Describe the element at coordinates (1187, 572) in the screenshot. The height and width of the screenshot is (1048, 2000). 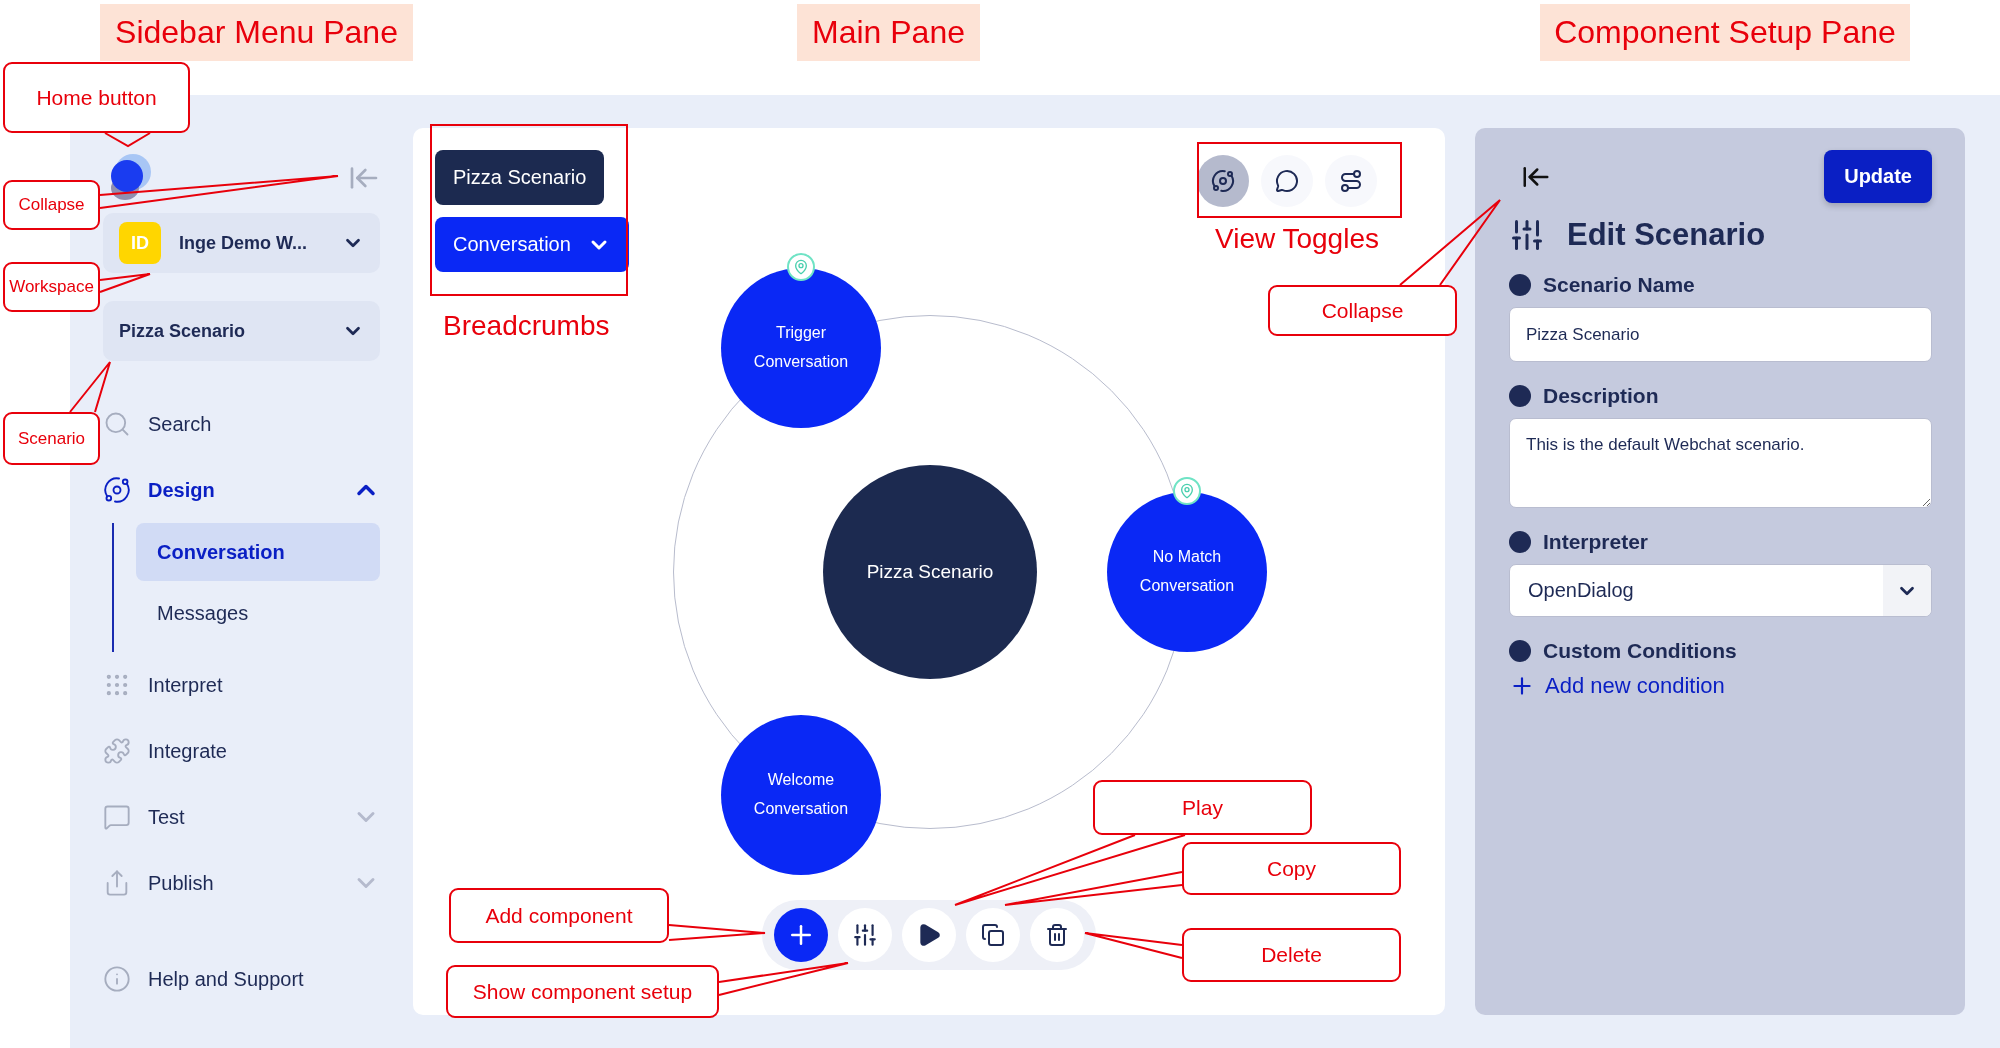
I see `conversation-node: No Match Conversation` at that location.